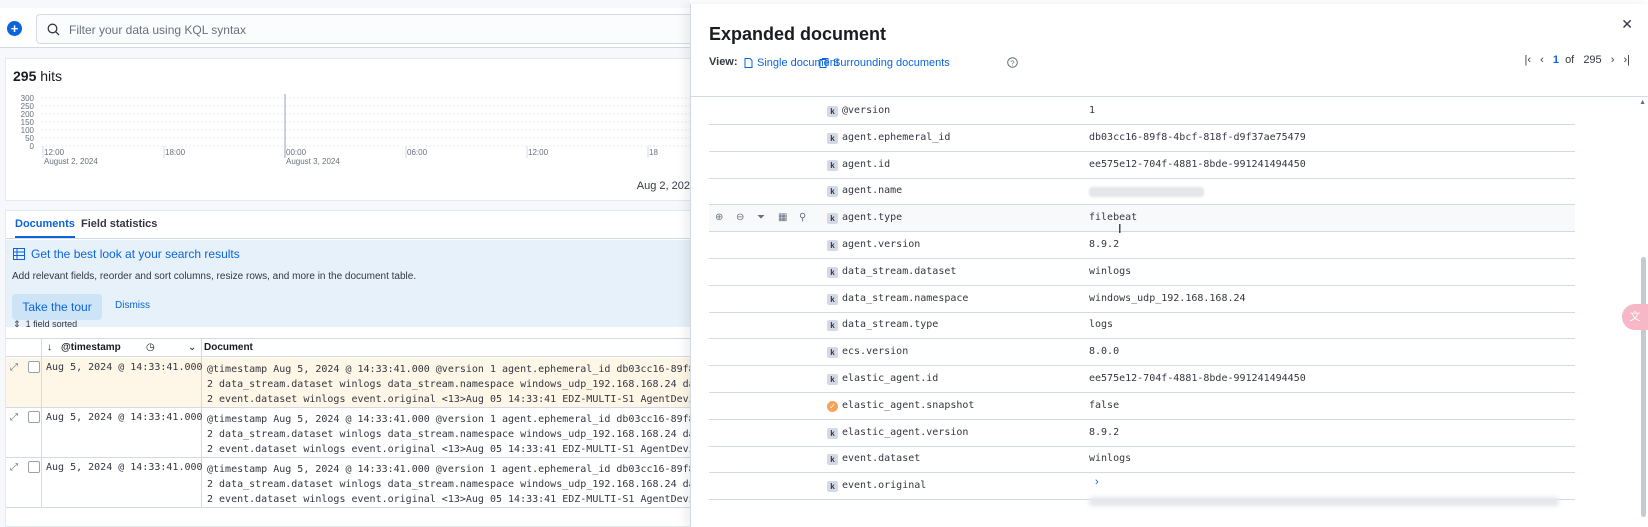 Image resolution: width=1648 pixels, height=527 pixels. What do you see at coordinates (1142, 406) in the screenshot?
I see `field-row: ✓ elastic_agent.snapshot false` at bounding box center [1142, 406].